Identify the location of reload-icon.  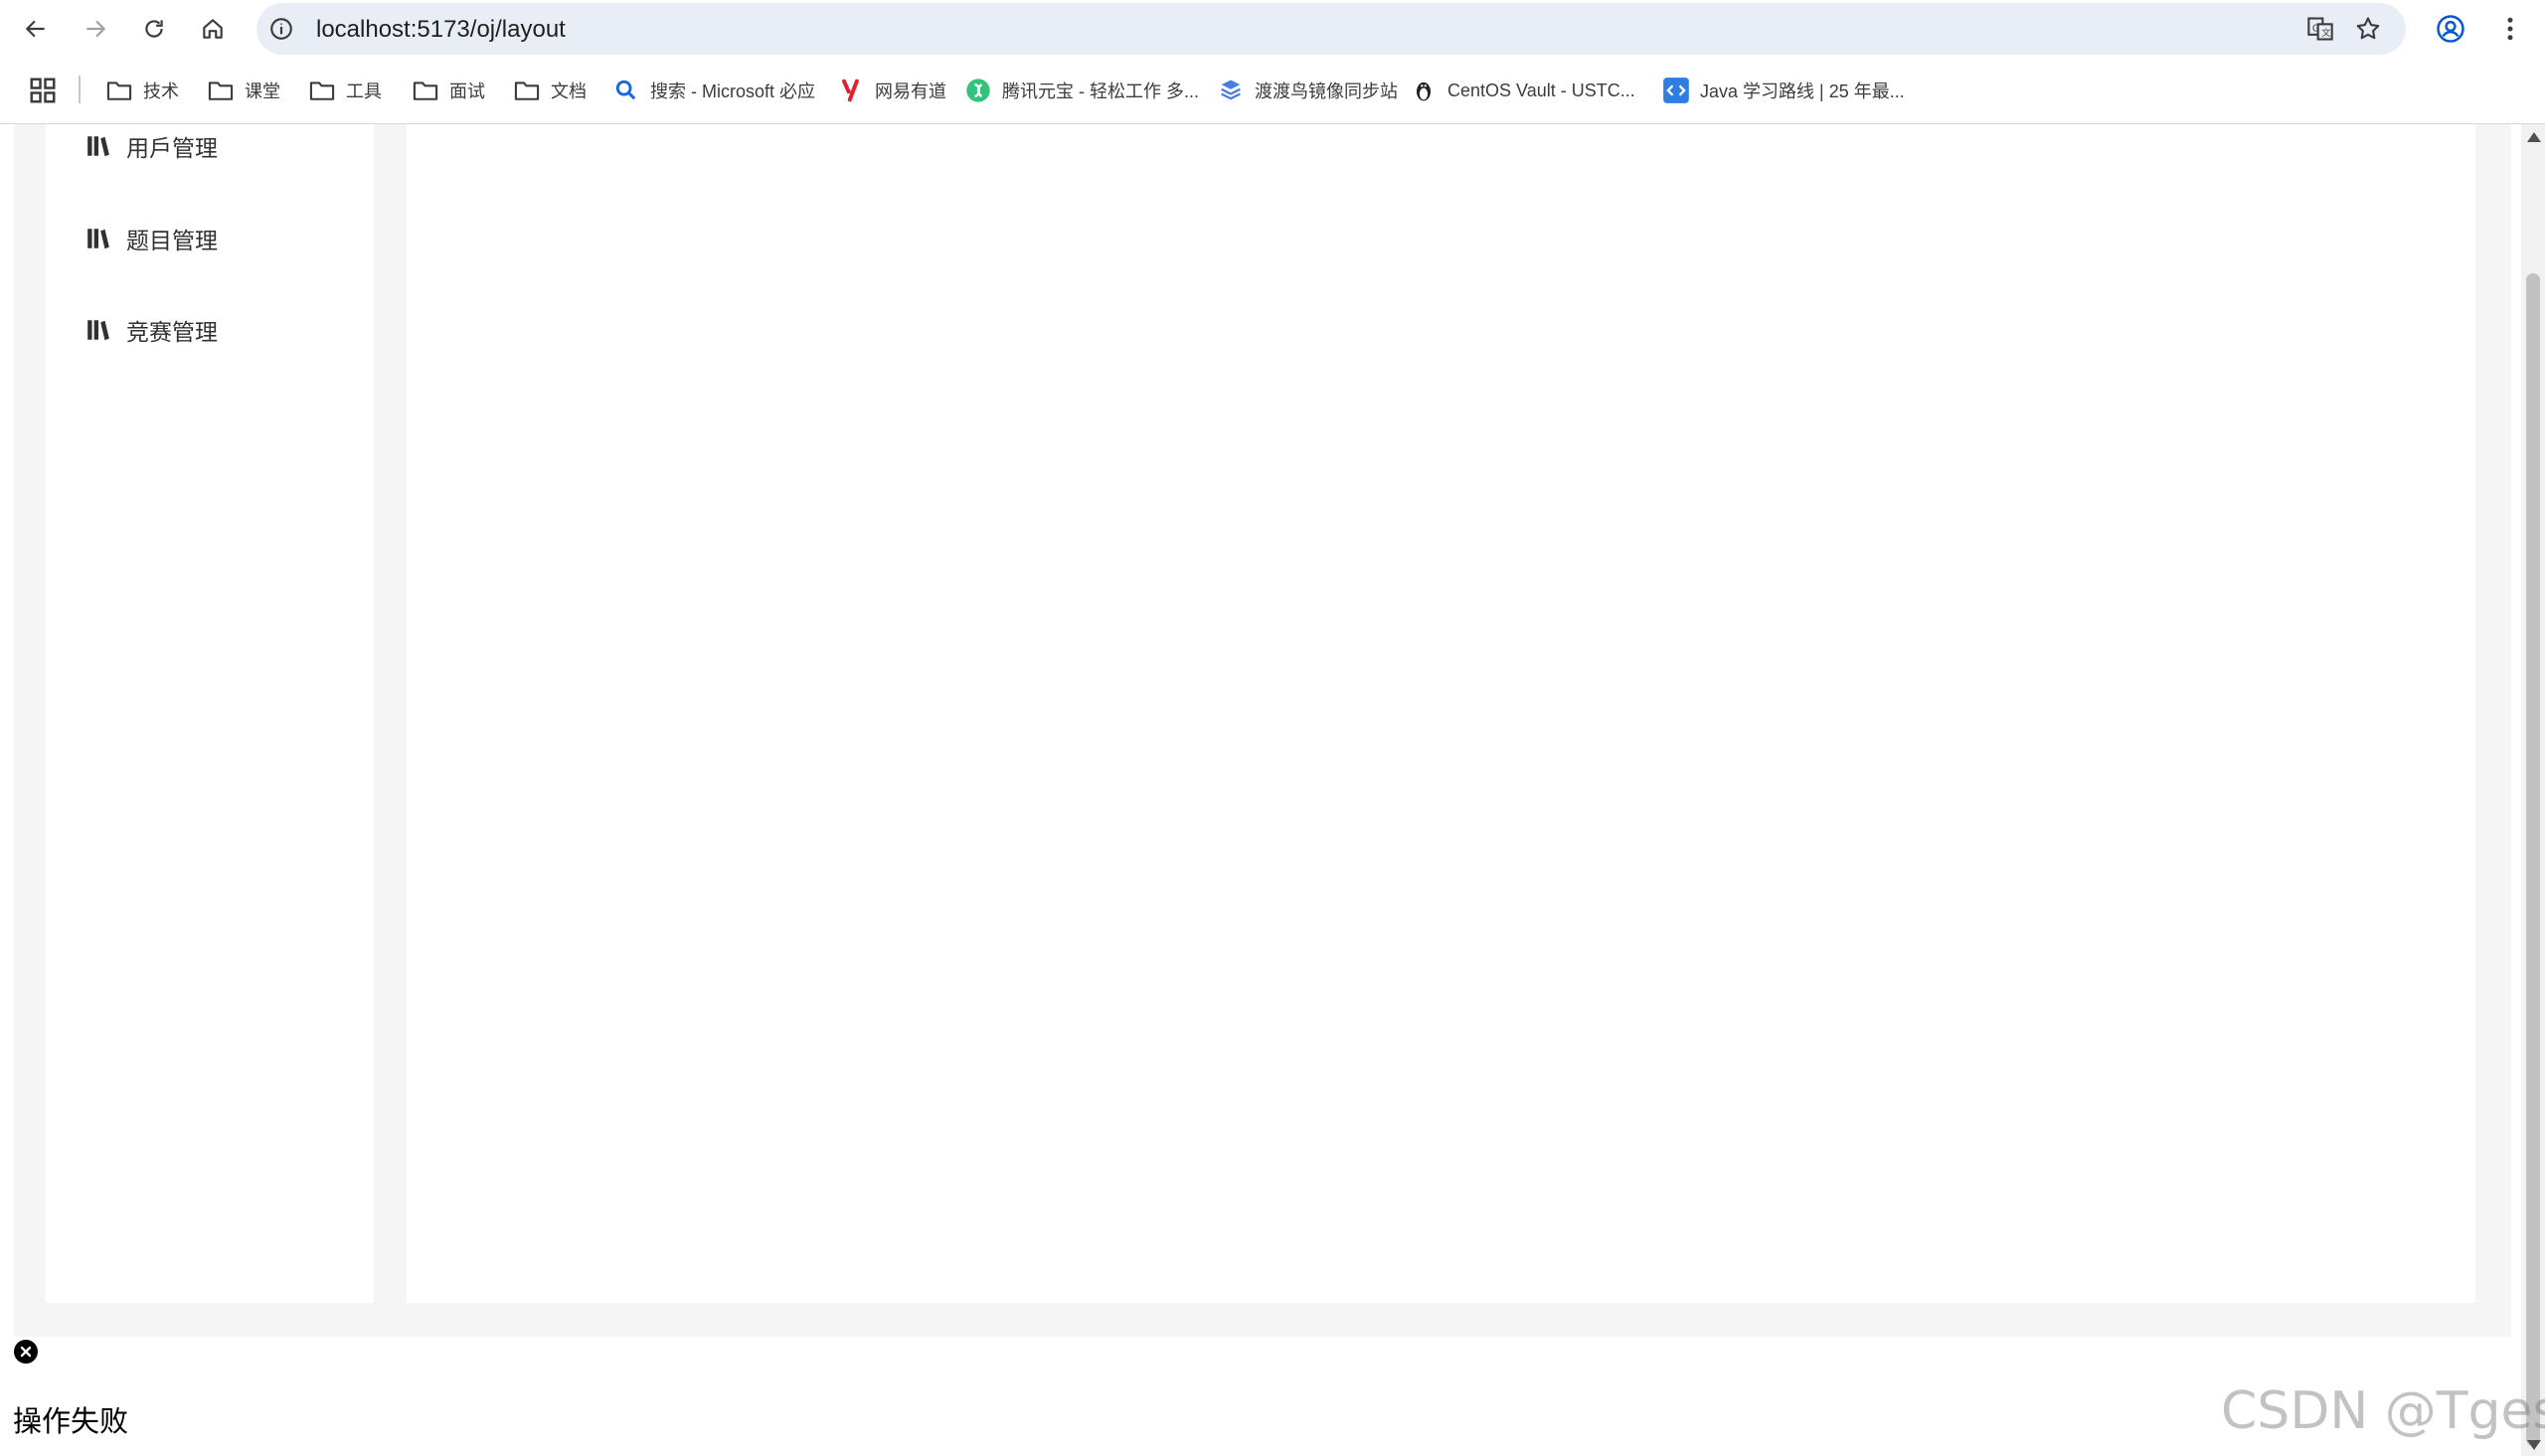
(154, 29).